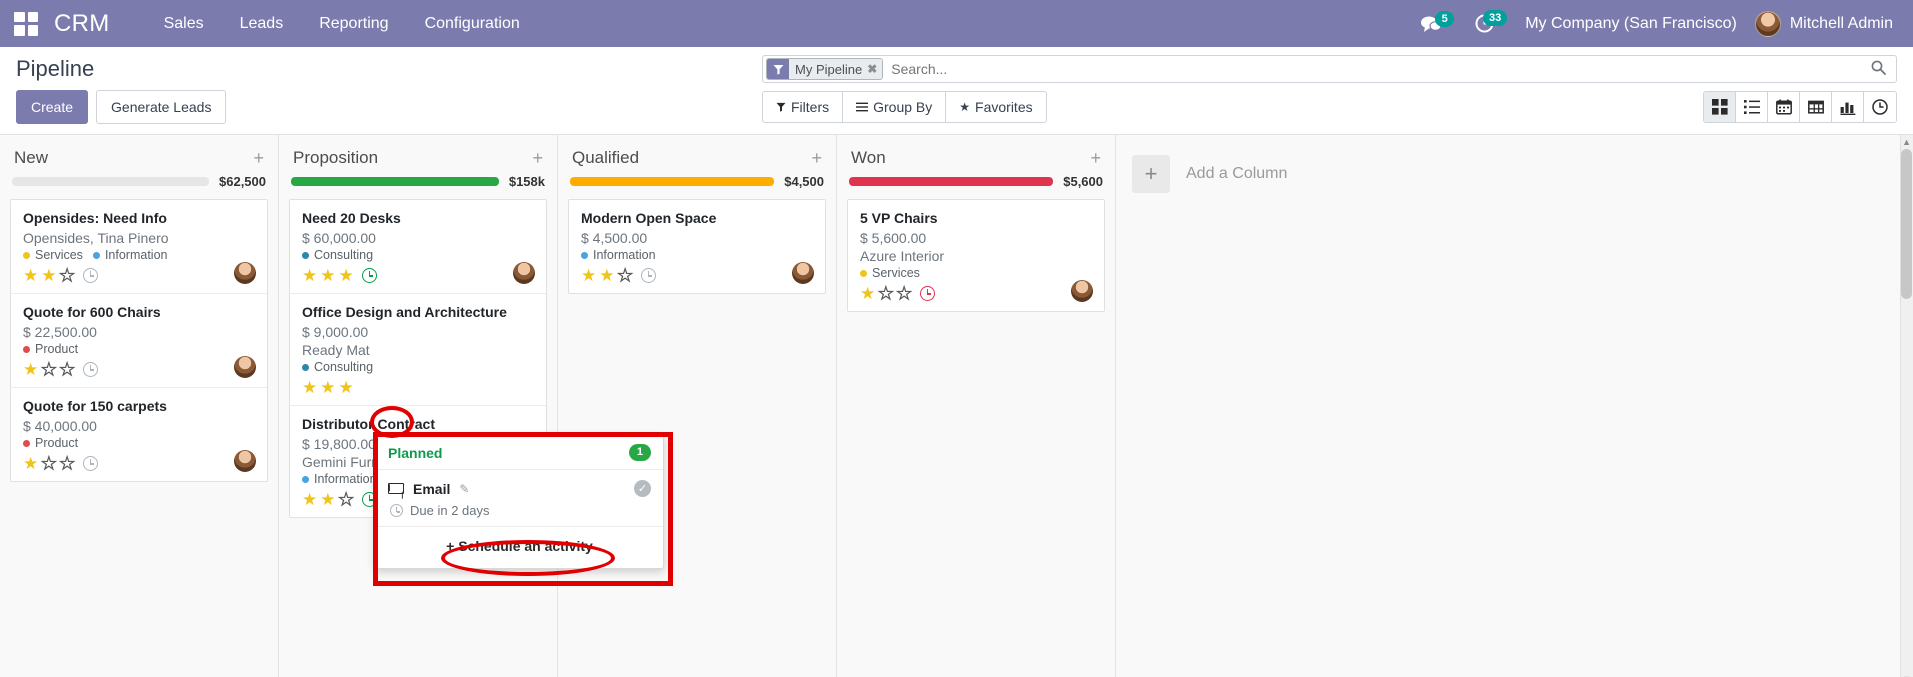  I want to click on activity-view-icon, so click(1880, 107).